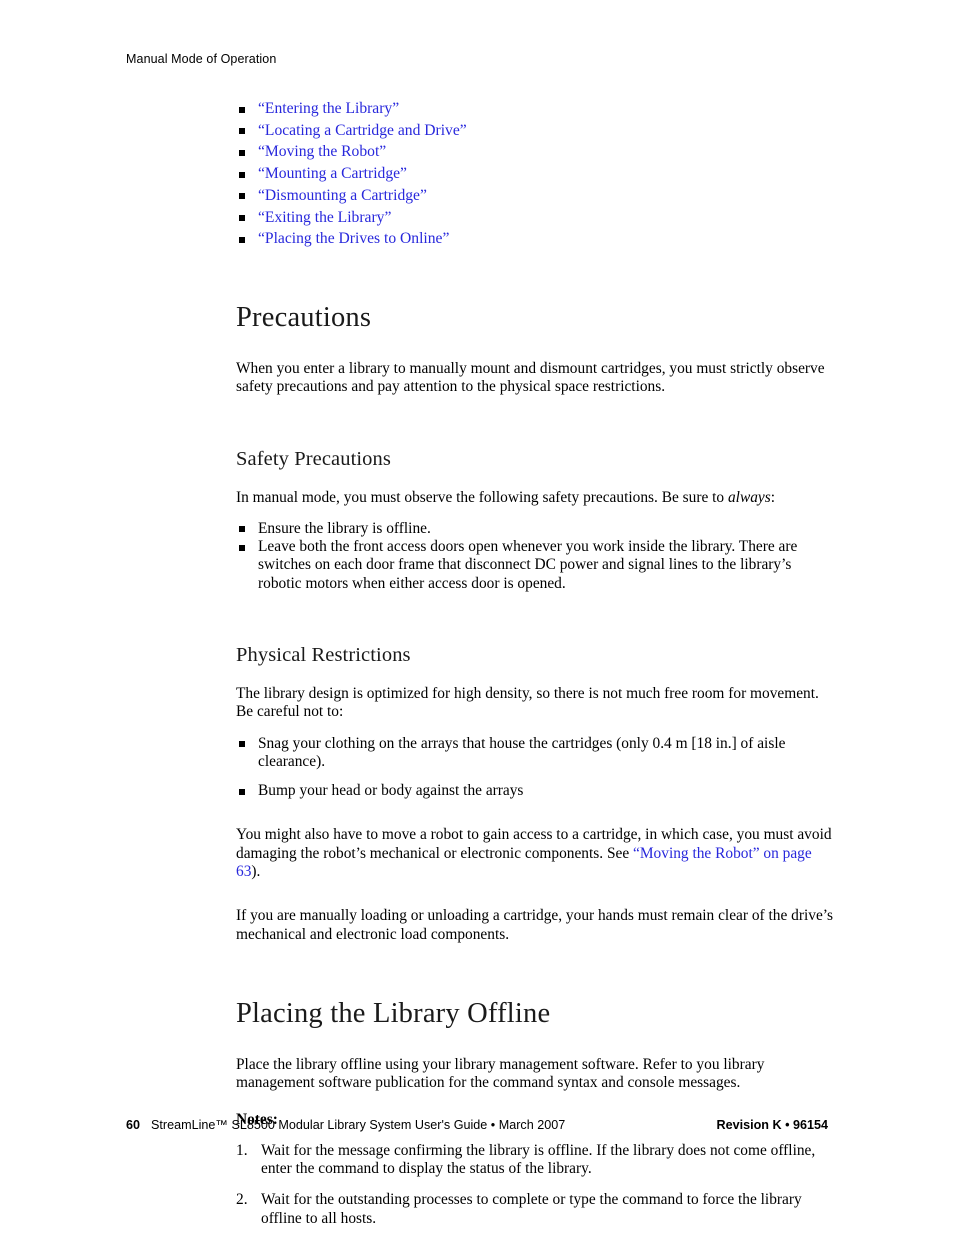 This screenshot has width=954, height=1235. I want to click on list-item: “Placing the Drives to Online”, so click(536, 239).